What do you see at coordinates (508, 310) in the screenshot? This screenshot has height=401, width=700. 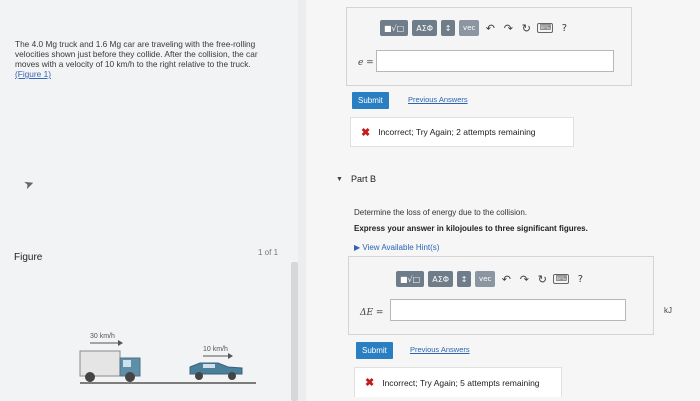 I see `part-b-answer-input` at bounding box center [508, 310].